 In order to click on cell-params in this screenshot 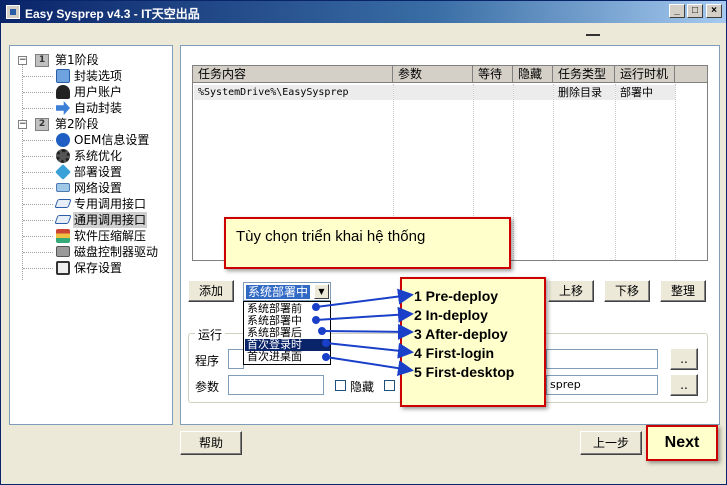, I will do `click(433, 92)`.